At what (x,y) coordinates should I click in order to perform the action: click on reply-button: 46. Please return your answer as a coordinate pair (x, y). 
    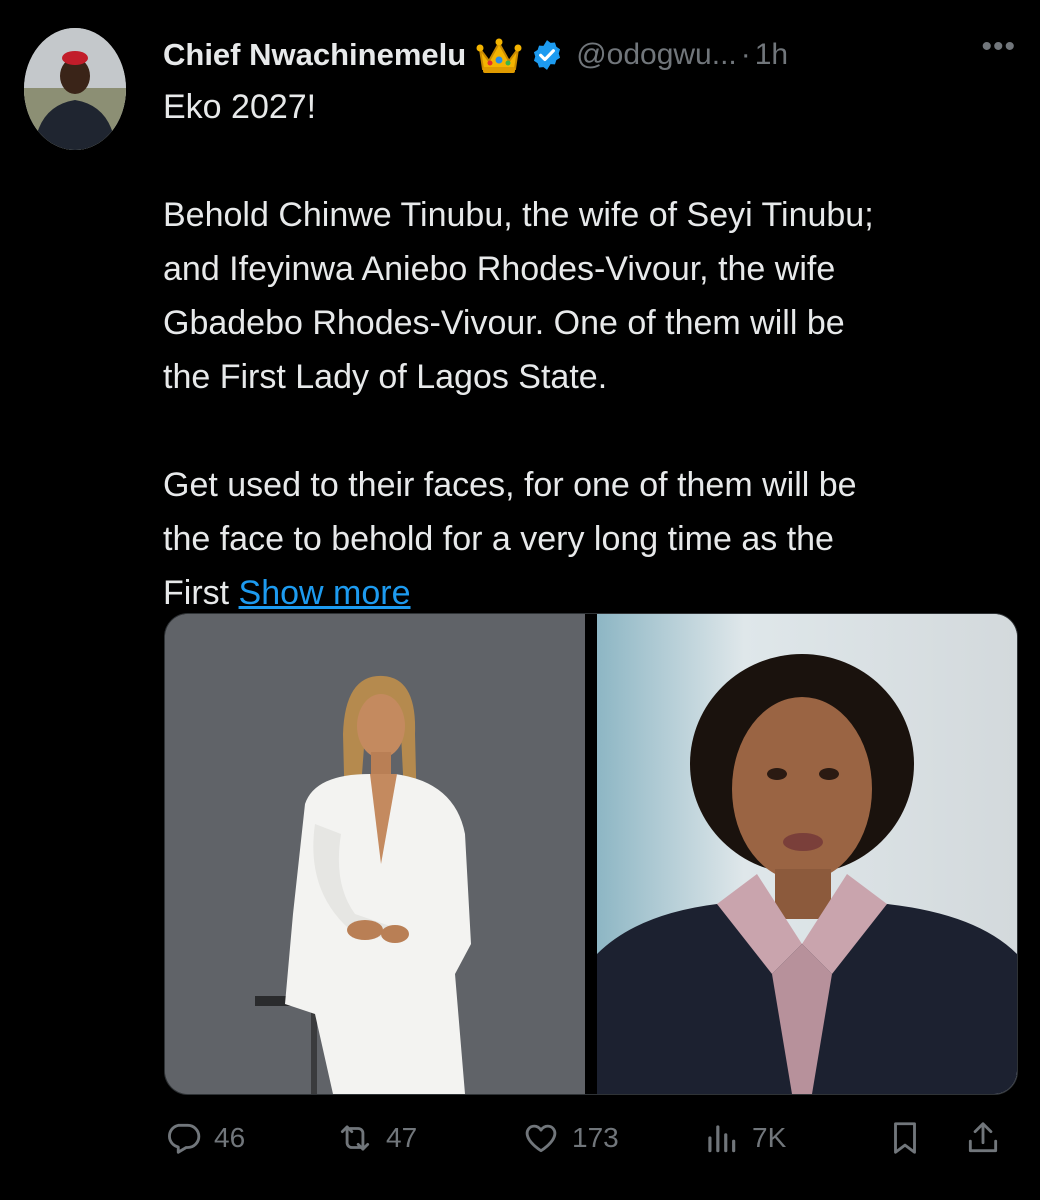
    Looking at the image, I should click on (204, 1138).